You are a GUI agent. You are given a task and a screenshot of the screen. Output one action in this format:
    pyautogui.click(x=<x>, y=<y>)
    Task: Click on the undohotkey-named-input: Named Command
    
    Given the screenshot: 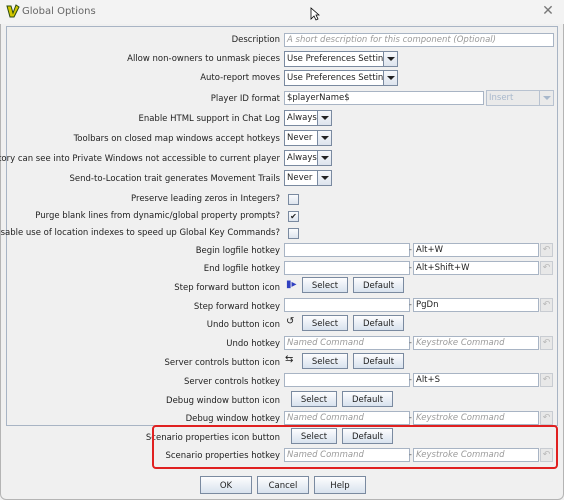 What is the action you would take?
    pyautogui.click(x=347, y=343)
    